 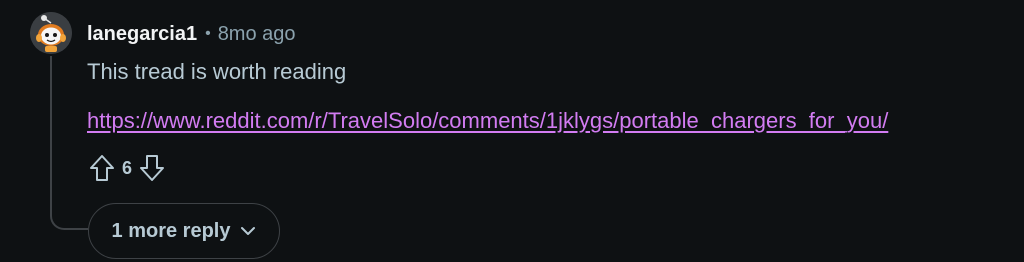 I want to click on upvote-arrow-icon, so click(x=102, y=168).